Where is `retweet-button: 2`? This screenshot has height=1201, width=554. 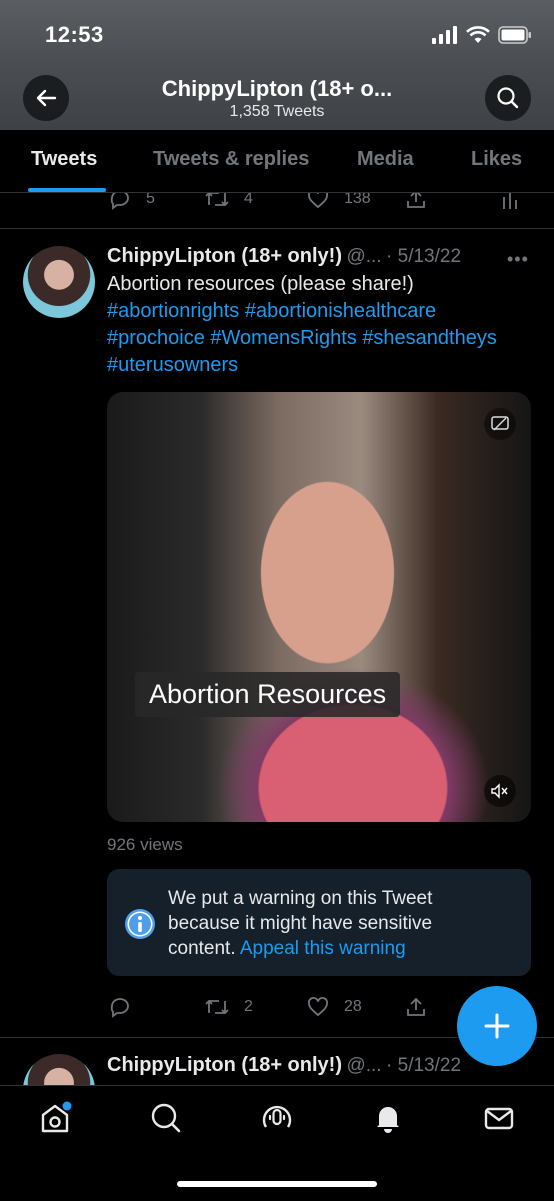 retweet-button: 2 is located at coordinates (228, 1007).